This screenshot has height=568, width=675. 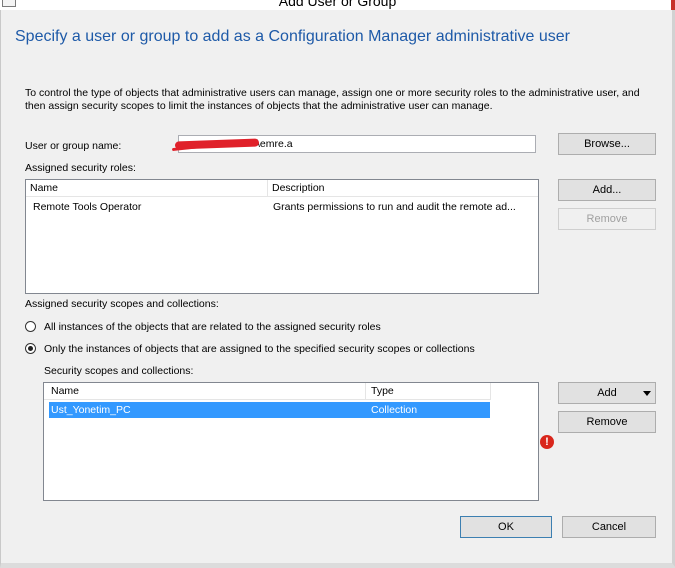 What do you see at coordinates (204, 391) in the screenshot?
I see `scopes-col-name: Name` at bounding box center [204, 391].